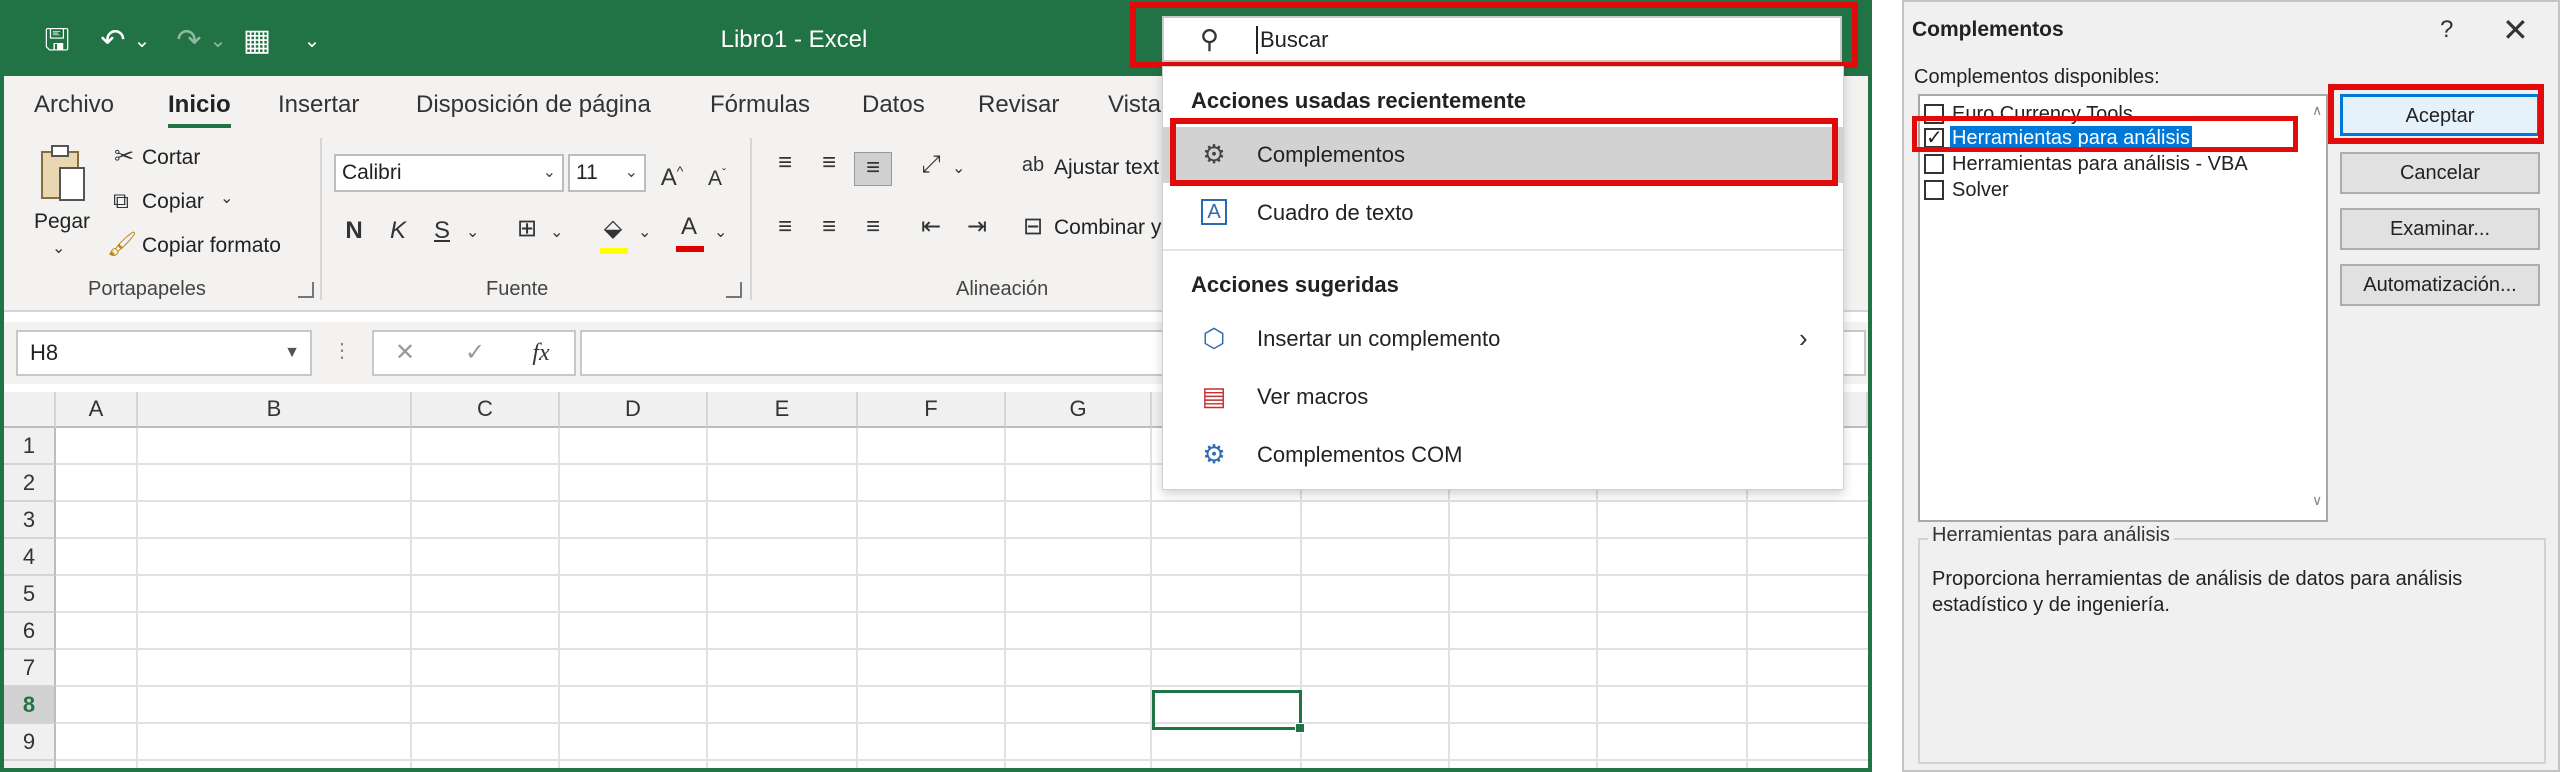 This screenshot has width=2560, height=772. I want to click on search-result-ver-macros: ▤ Ver macros, so click(1503, 397).